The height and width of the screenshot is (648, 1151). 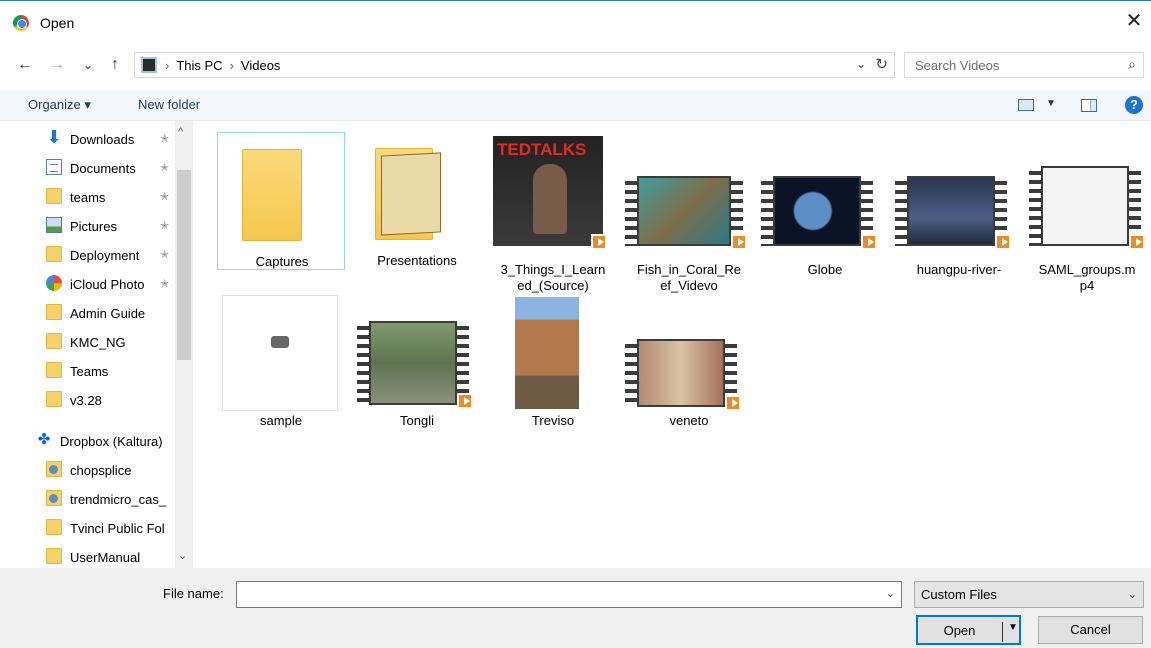 I want to click on sidebar-item-documents: Documents ✭, so click(x=106, y=168).